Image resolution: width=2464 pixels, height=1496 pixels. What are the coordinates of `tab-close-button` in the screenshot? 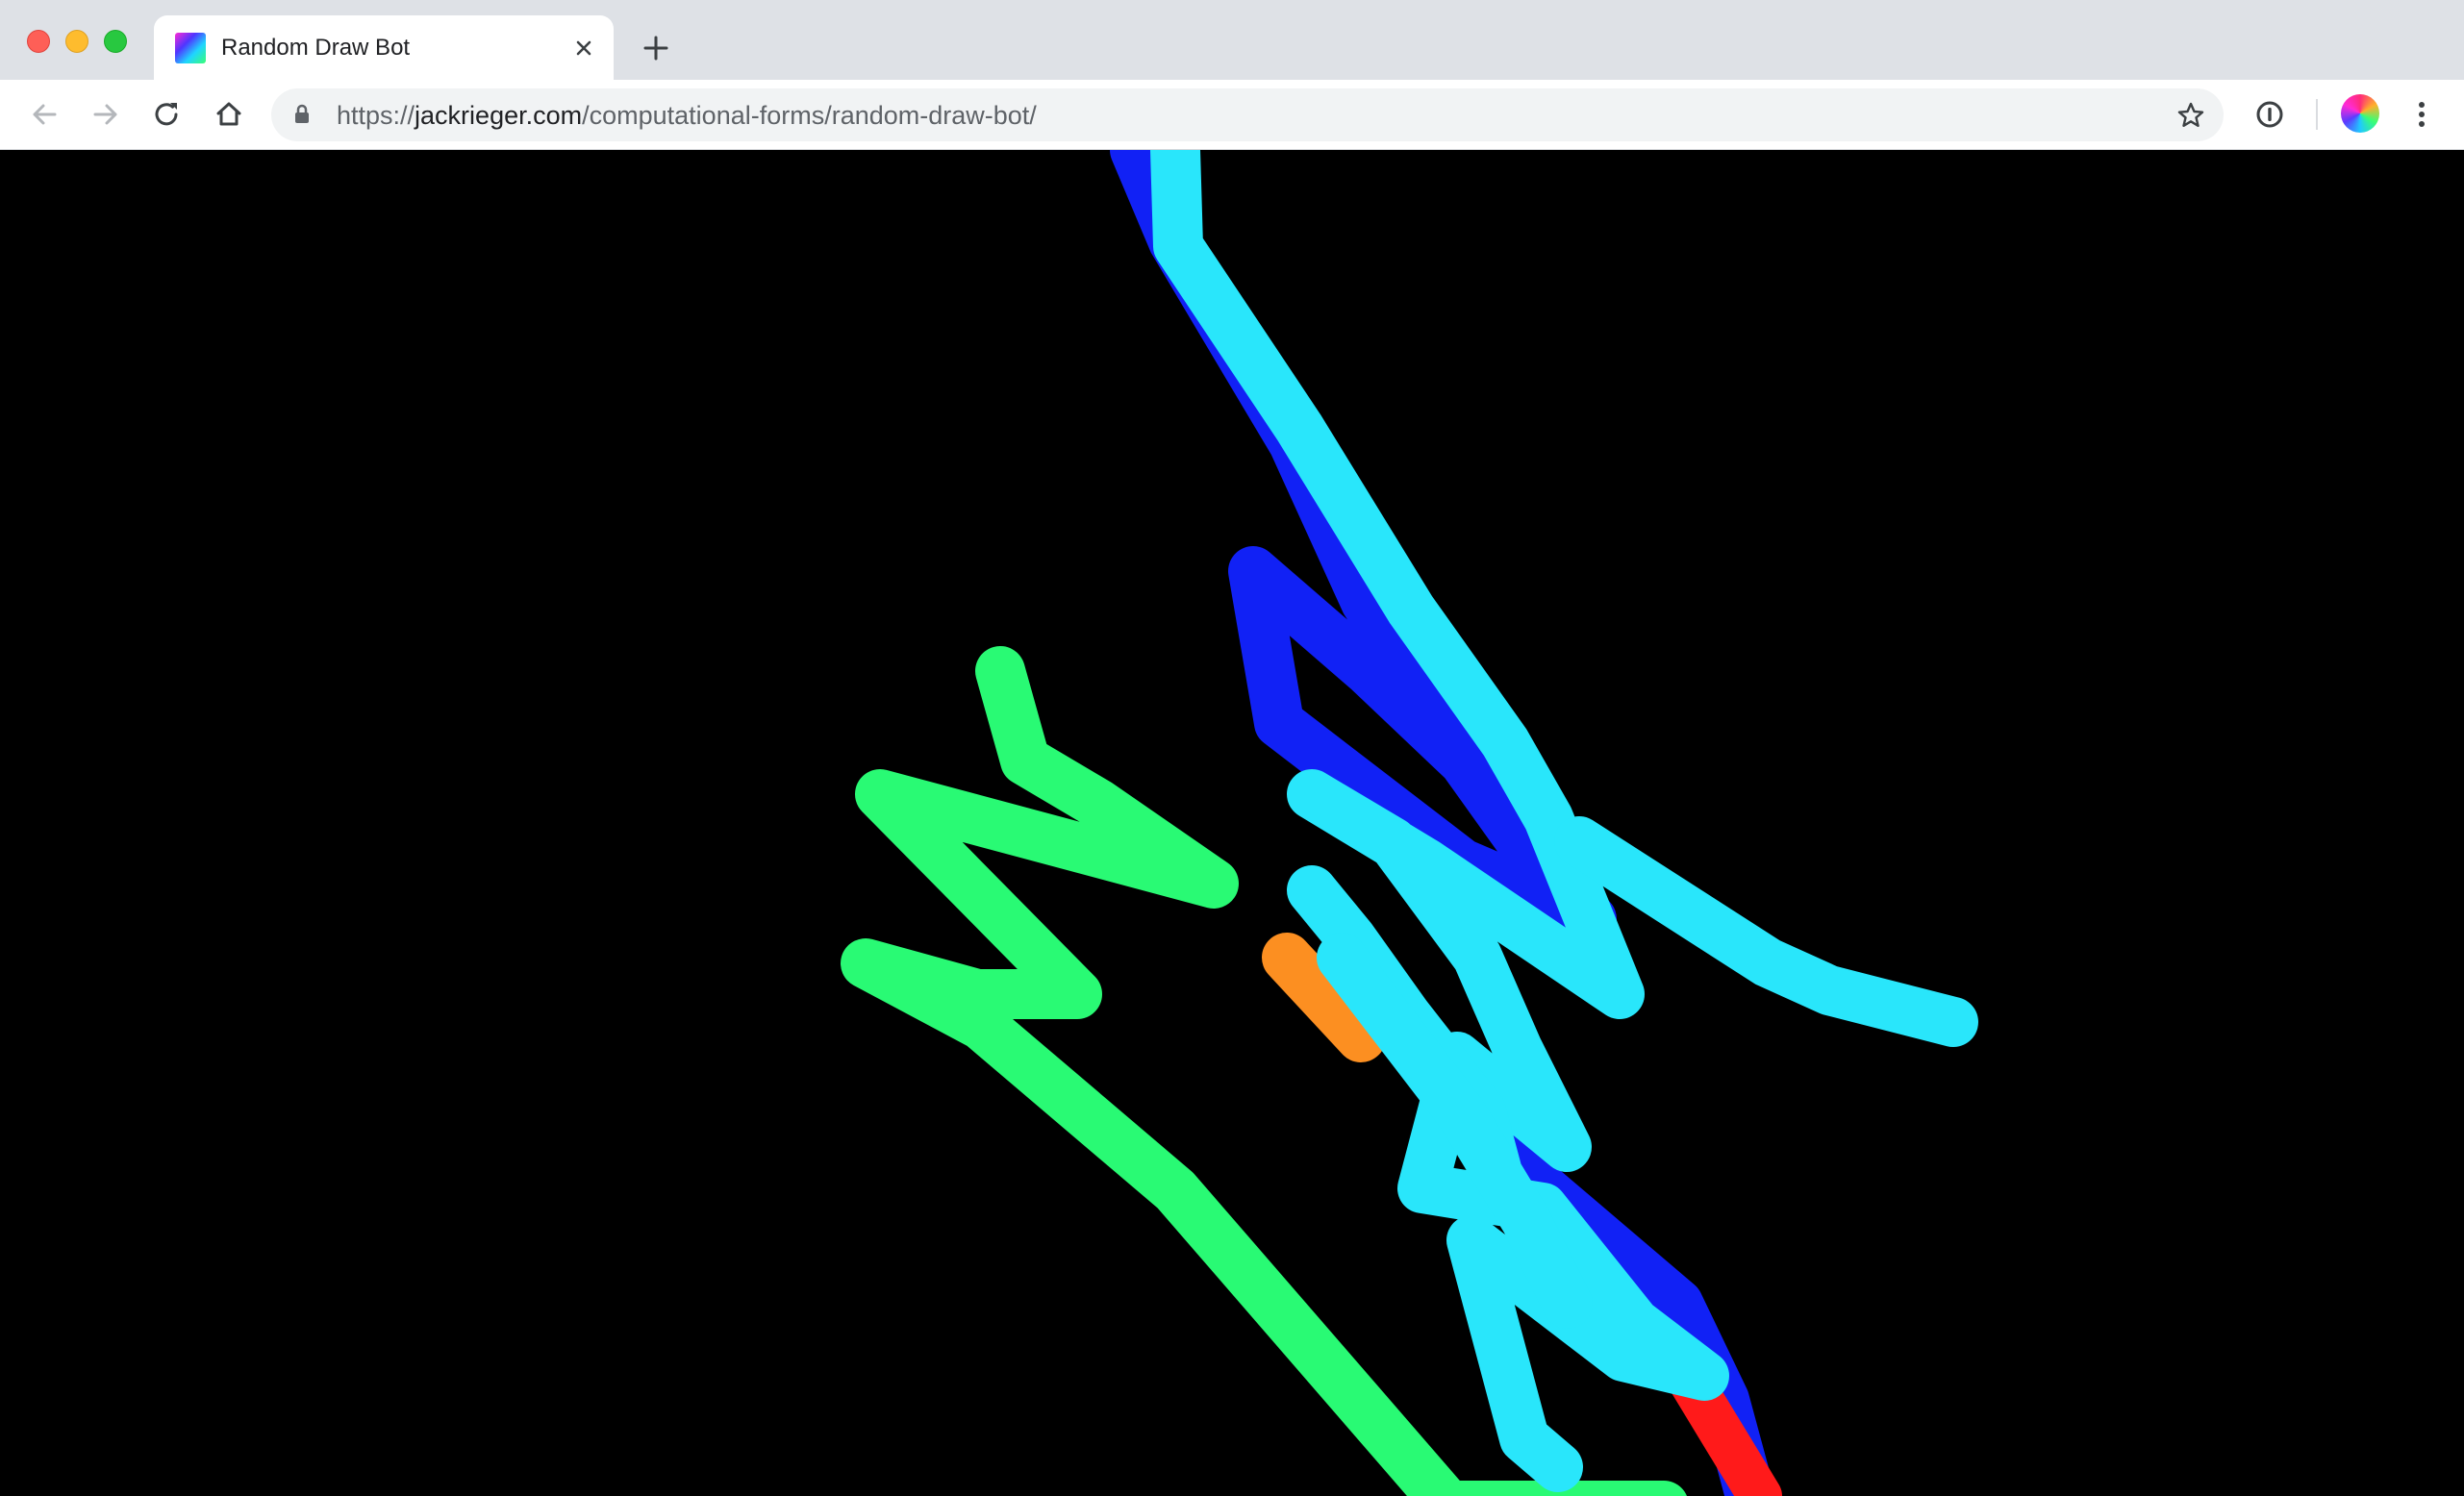 It's located at (583, 48).